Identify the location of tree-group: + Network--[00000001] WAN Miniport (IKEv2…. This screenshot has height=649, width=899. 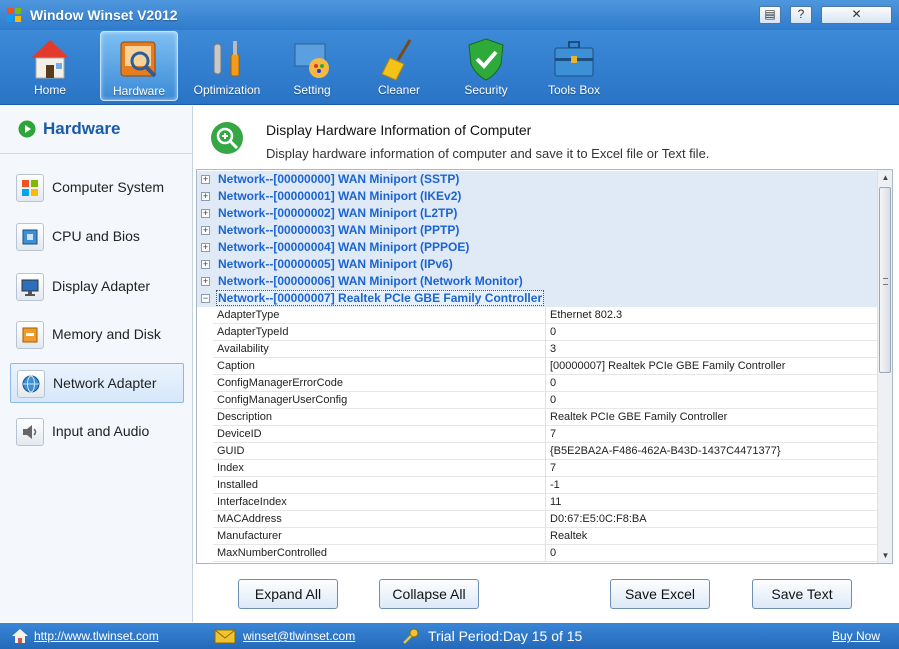
(537, 196).